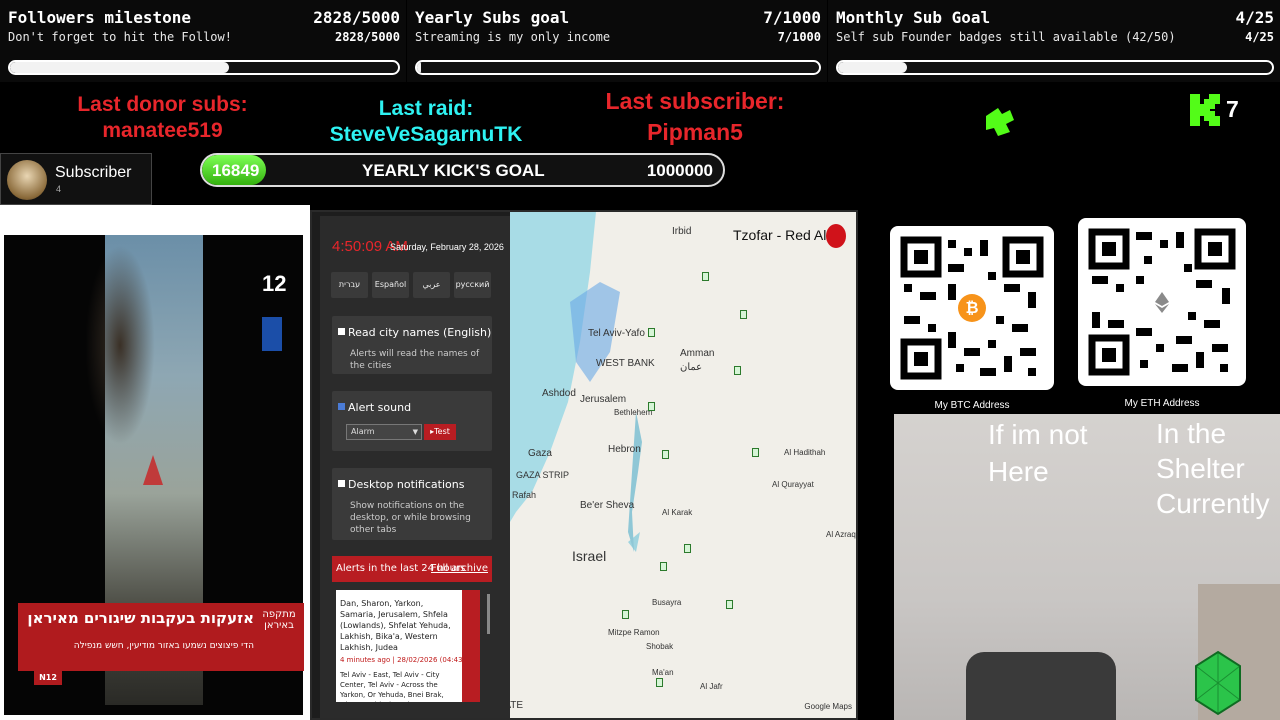  Describe the element at coordinates (711, 686) in the screenshot. I see `map-label-al-jafr: Al Jafr` at that location.